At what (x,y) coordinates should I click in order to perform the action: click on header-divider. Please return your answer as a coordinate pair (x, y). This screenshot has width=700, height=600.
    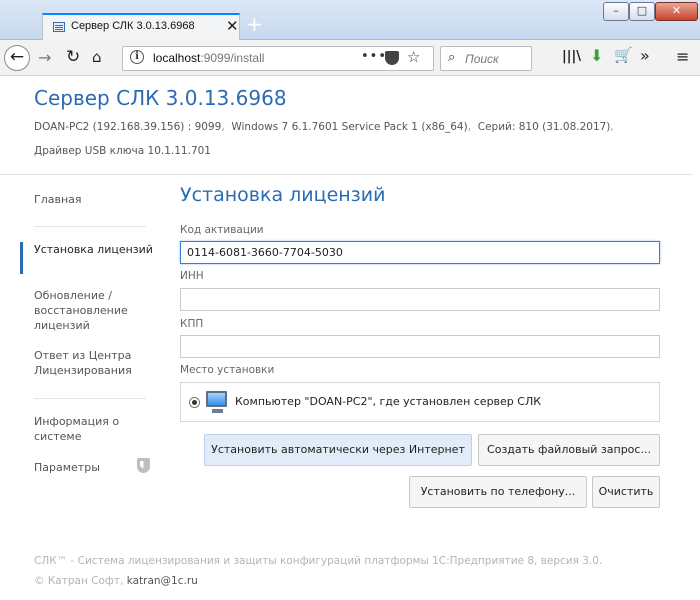
    Looking at the image, I should click on (350, 174).